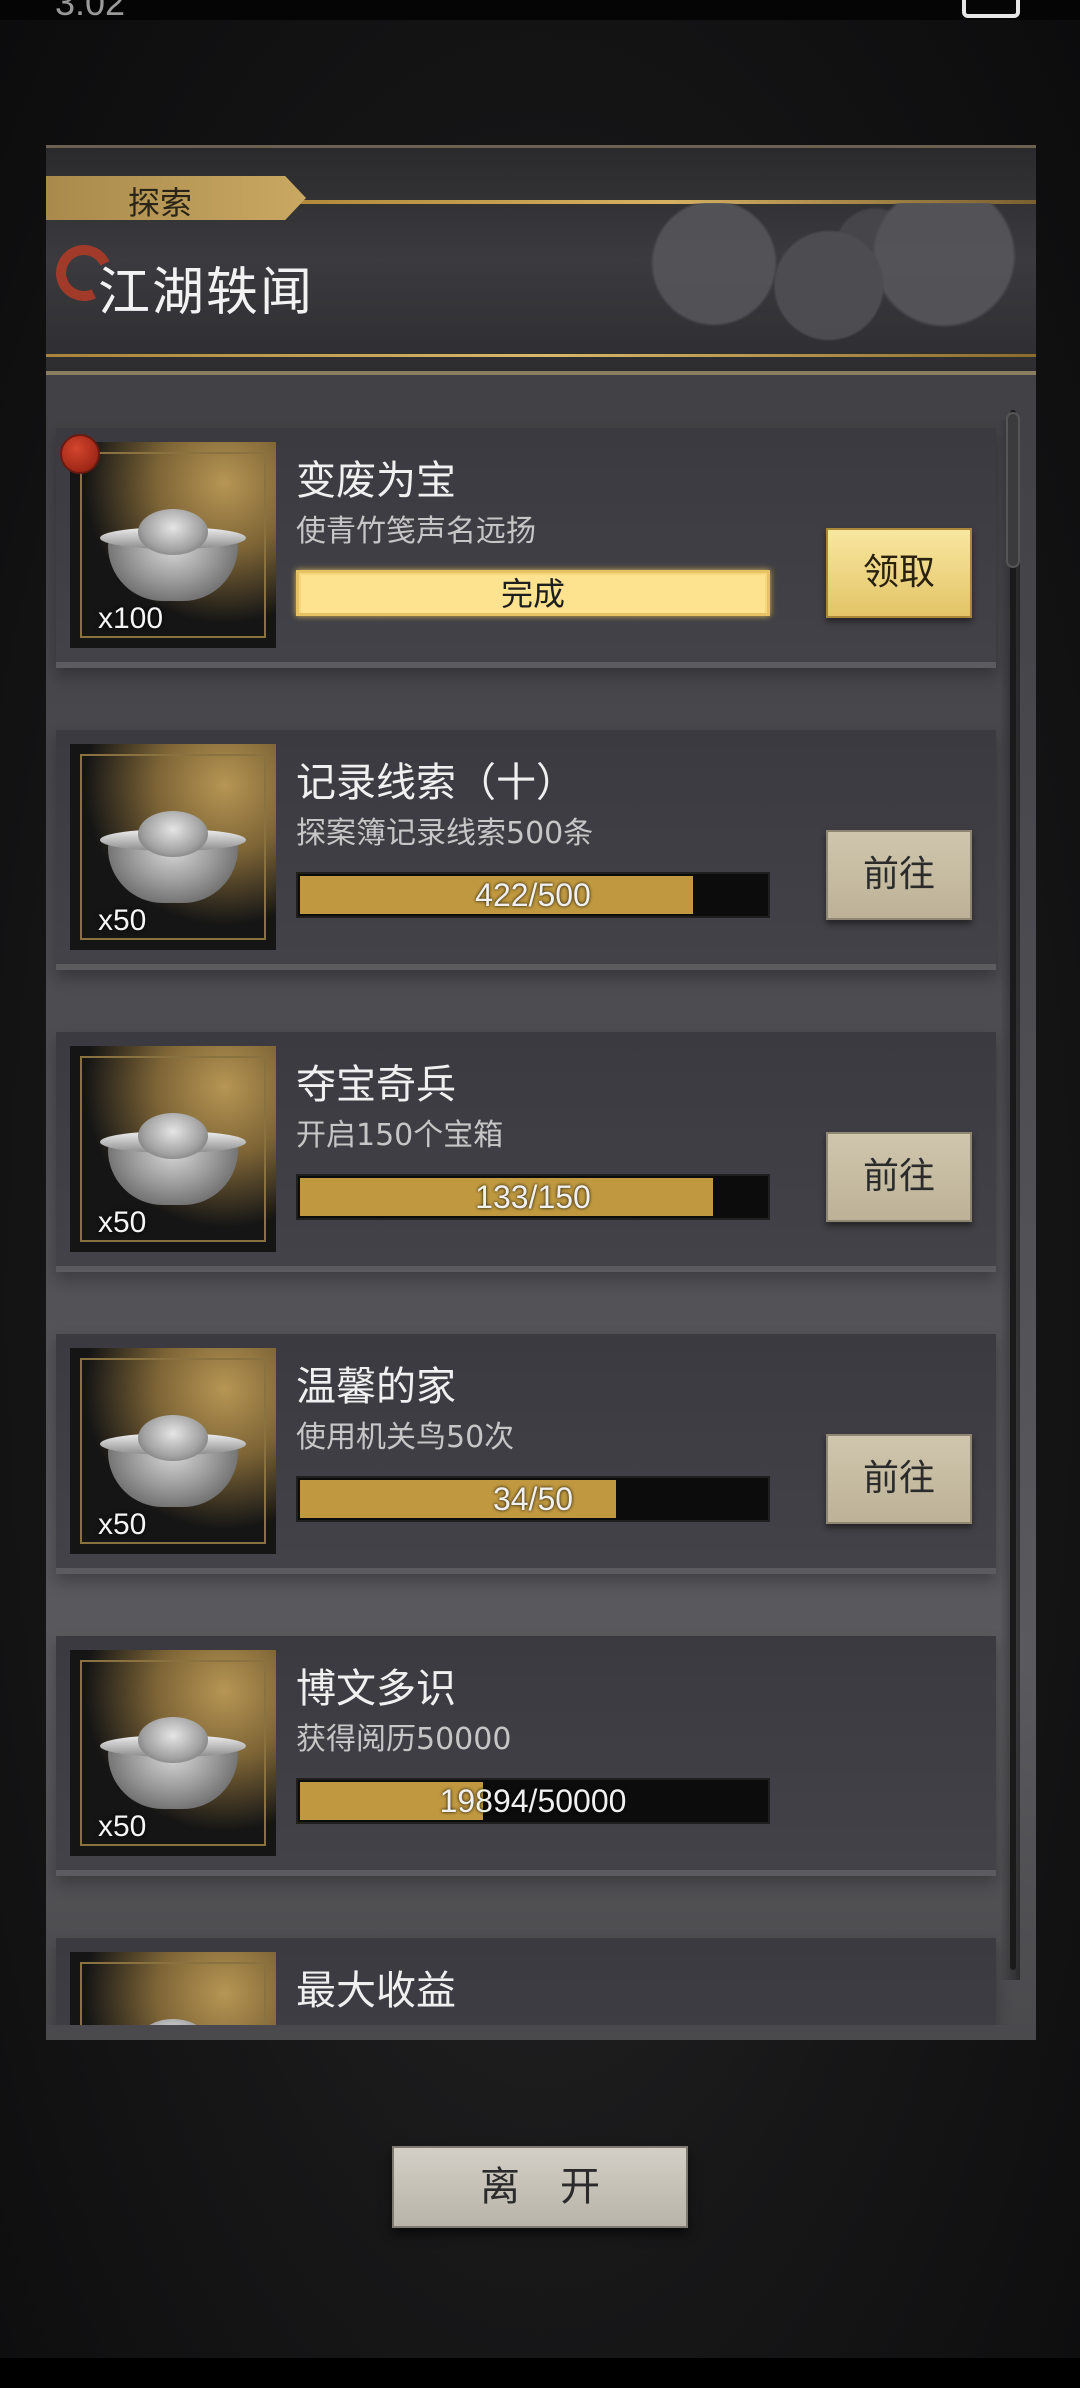 Image resolution: width=1080 pixels, height=2388 pixels. Describe the element at coordinates (436, 783) in the screenshot. I see `task-name: 记录线索（十）` at that location.